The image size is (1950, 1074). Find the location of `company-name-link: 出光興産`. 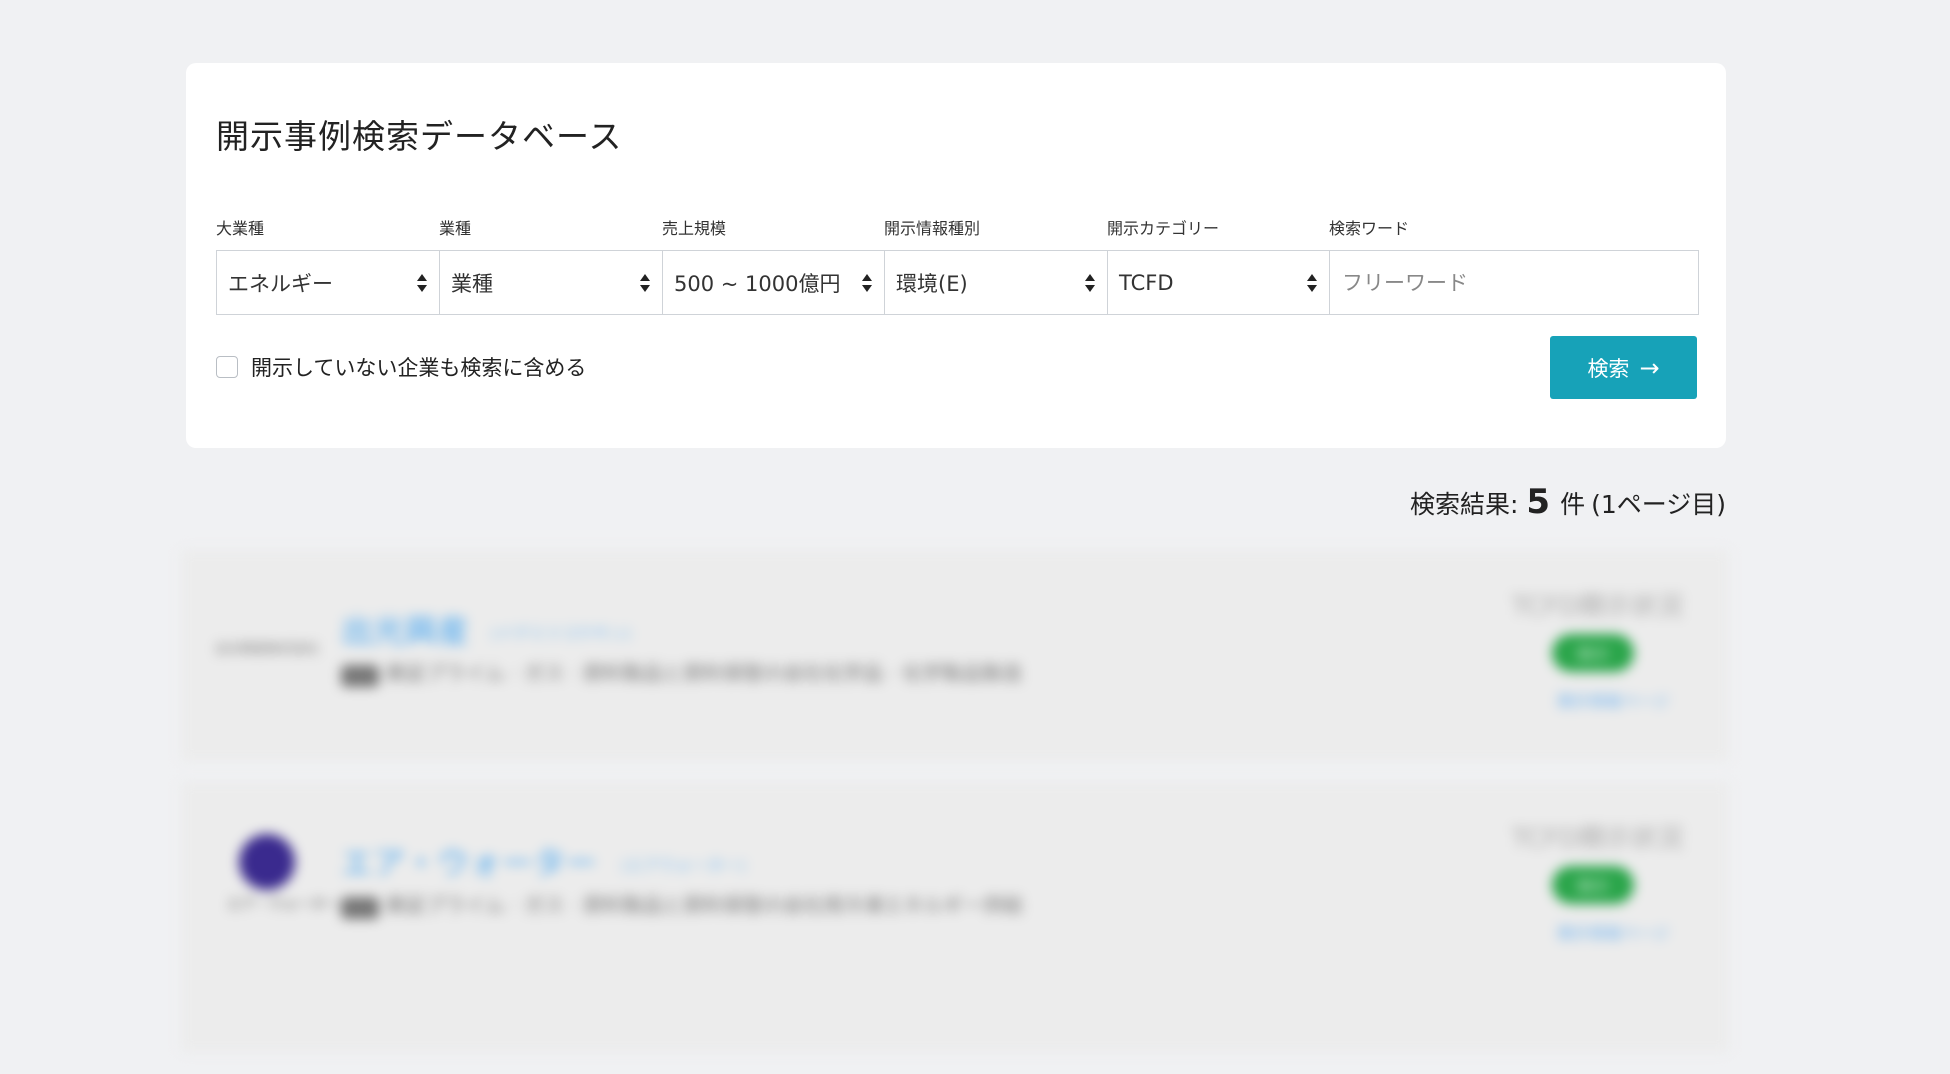

company-name-link: 出光興産 is located at coordinates (405, 629).